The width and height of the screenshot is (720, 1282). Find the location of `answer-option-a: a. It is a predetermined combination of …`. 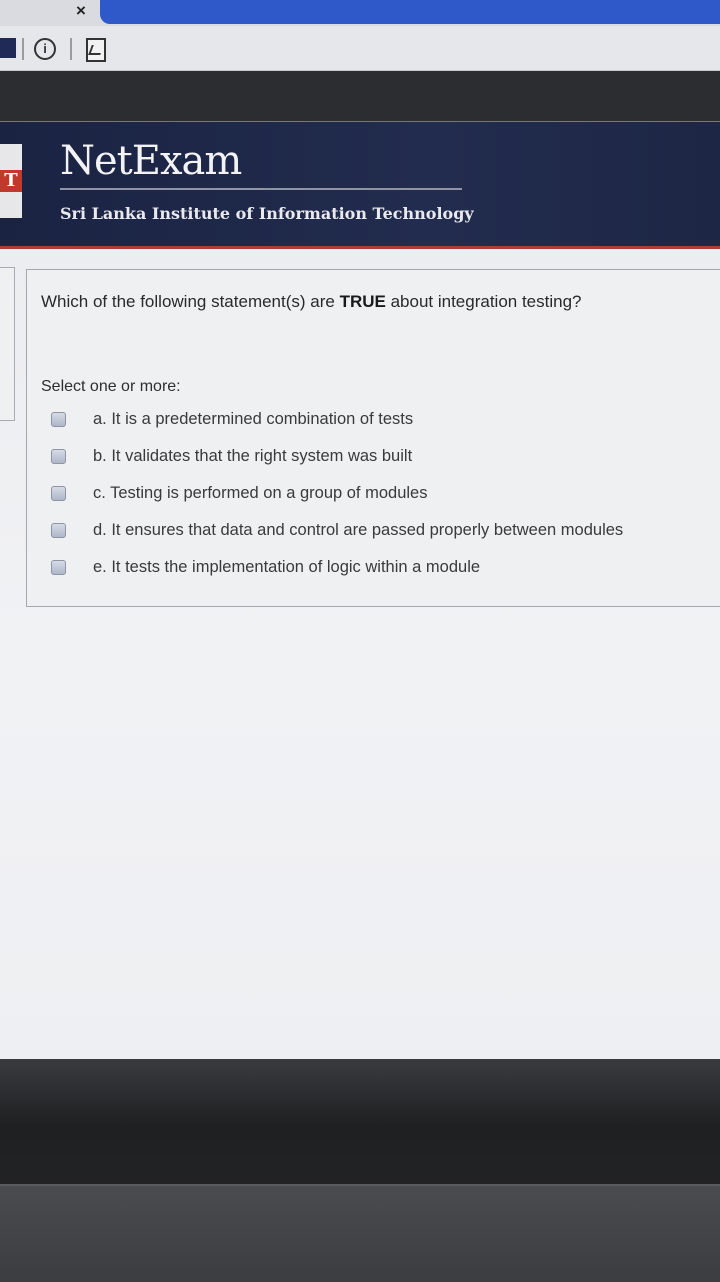

answer-option-a: a. It is a predetermined combination of … is located at coordinates (381, 422).